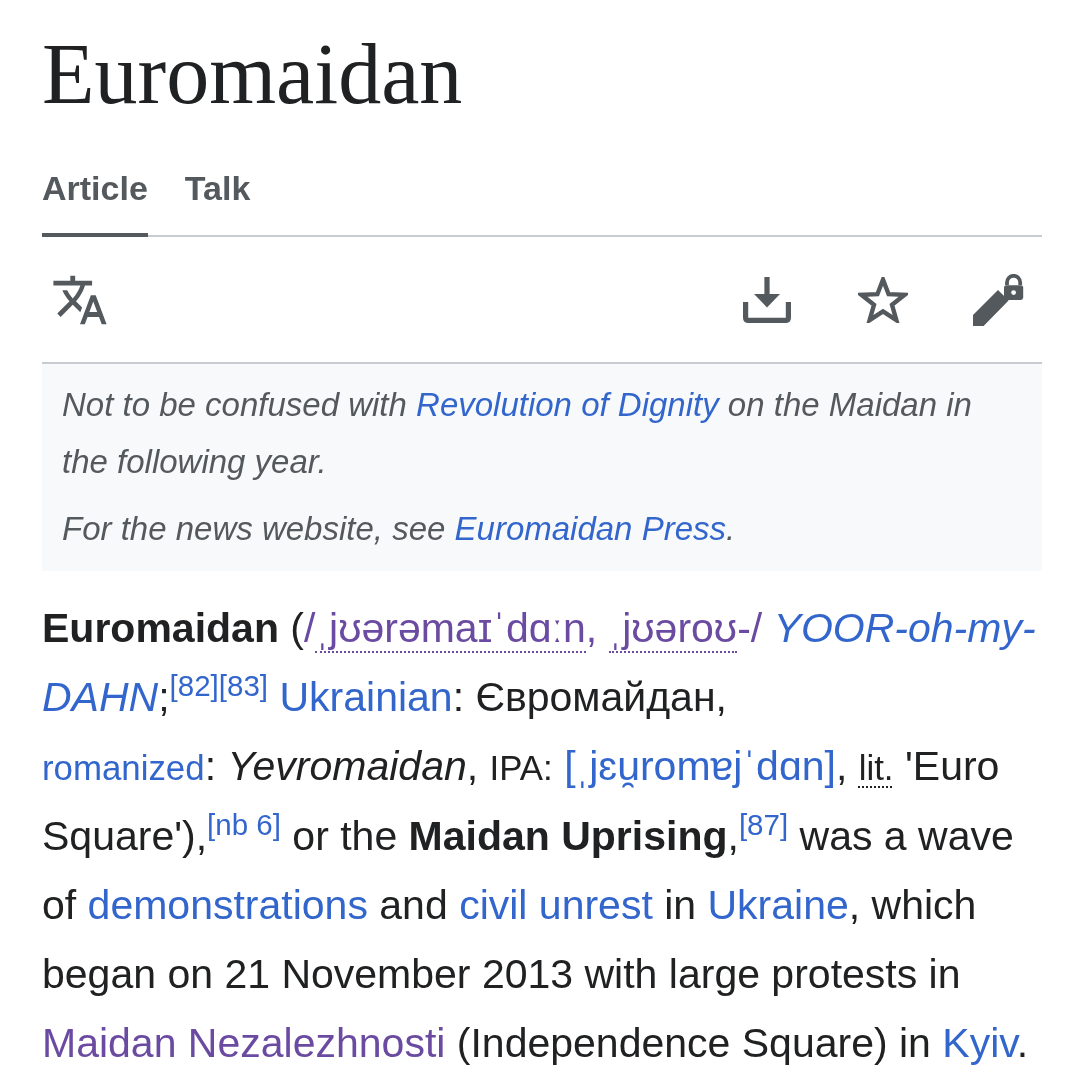 The width and height of the screenshot is (1080, 1090). Describe the element at coordinates (700, 767) in the screenshot. I see `pronunciation-link: [ˌjɛu̯romɐjˈdɑn]` at that location.